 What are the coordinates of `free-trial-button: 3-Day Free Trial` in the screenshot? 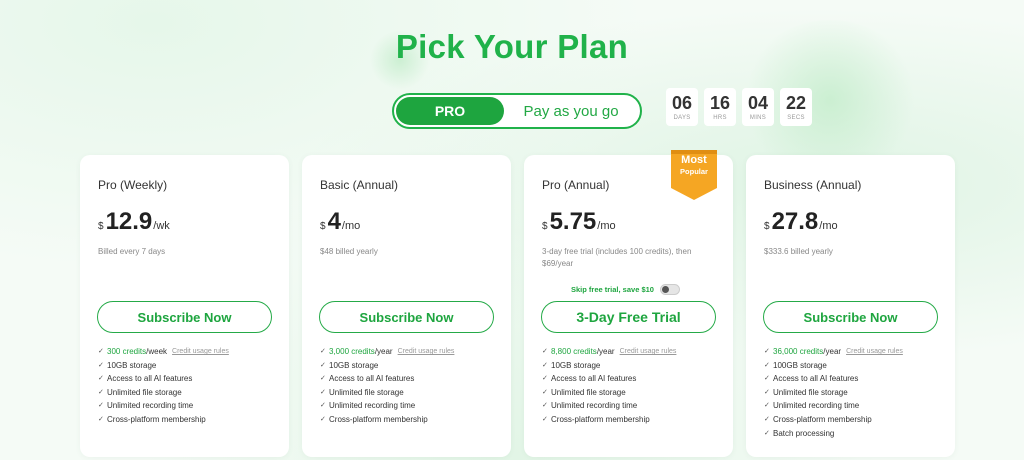 It's located at (628, 317).